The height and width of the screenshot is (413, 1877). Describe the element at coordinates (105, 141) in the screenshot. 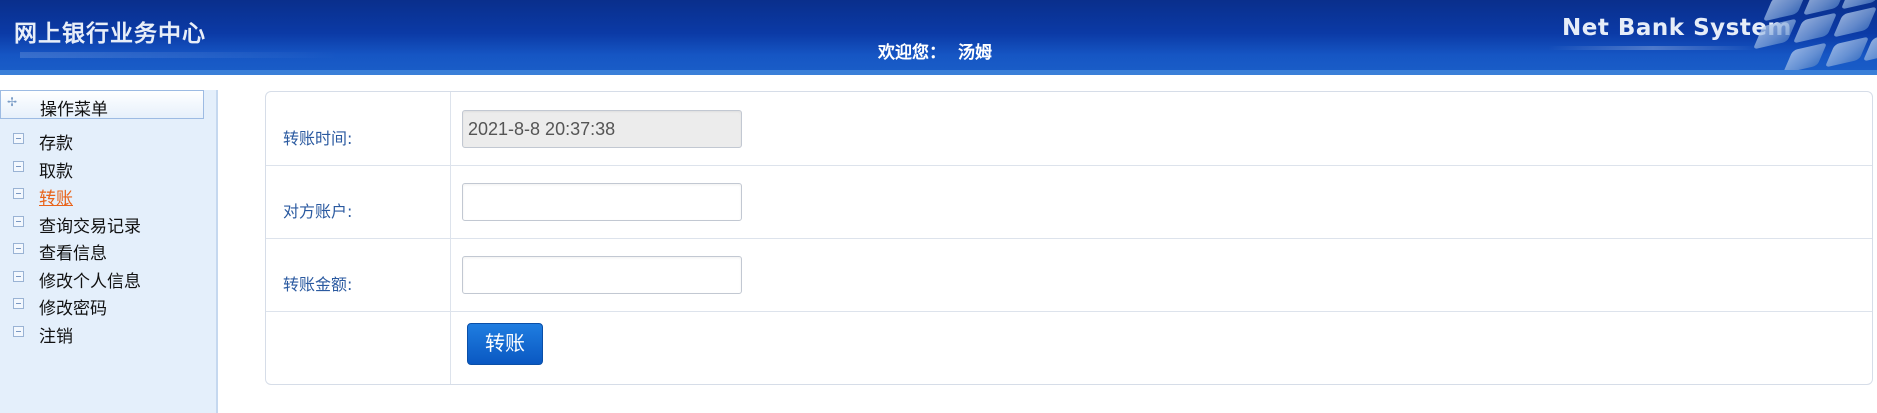

I see `sidebar-item-deposit: 存款` at that location.